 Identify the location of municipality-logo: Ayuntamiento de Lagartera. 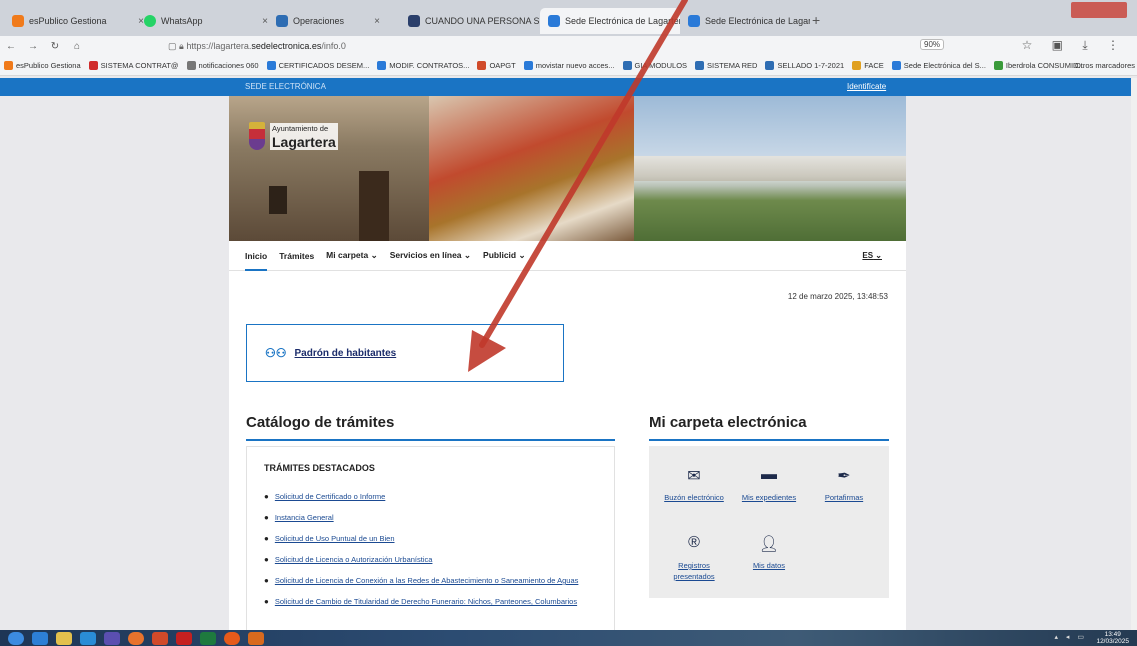
(293, 136).